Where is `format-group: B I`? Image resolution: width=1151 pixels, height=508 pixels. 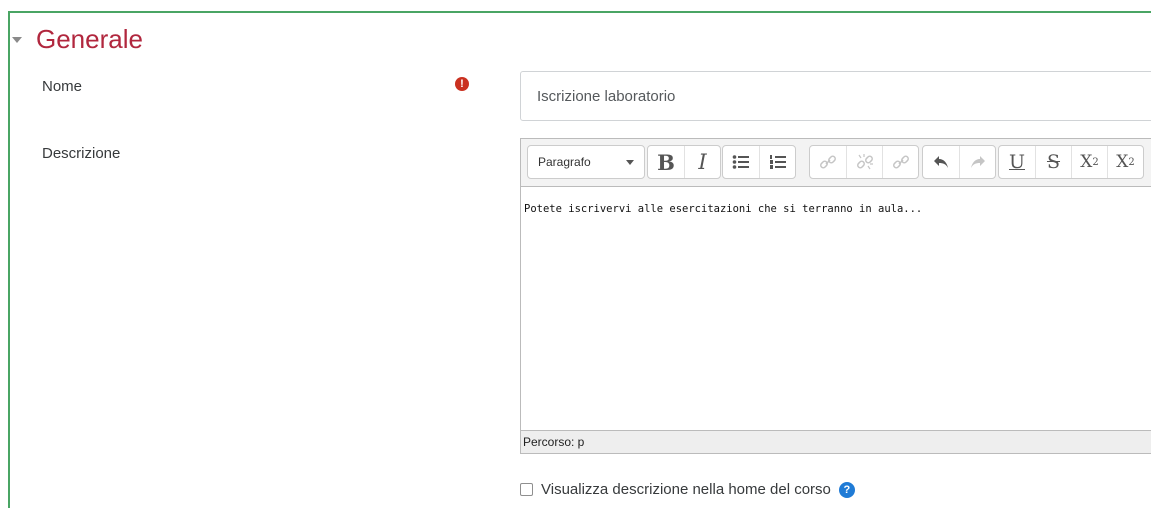
format-group: B I is located at coordinates (684, 162).